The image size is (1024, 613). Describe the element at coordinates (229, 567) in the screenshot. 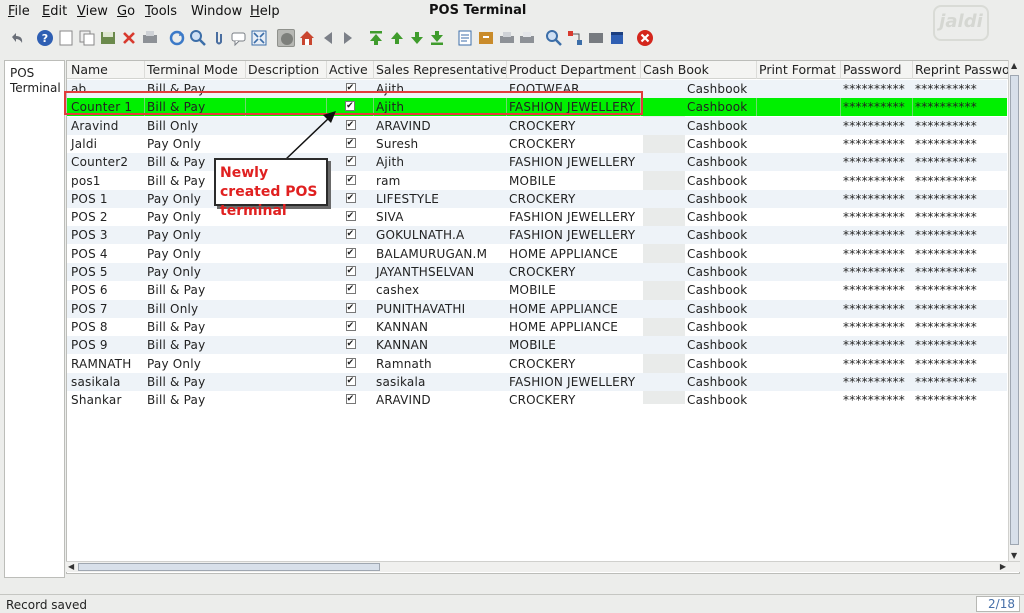

I see `horizontal-scroll-thumb` at that location.